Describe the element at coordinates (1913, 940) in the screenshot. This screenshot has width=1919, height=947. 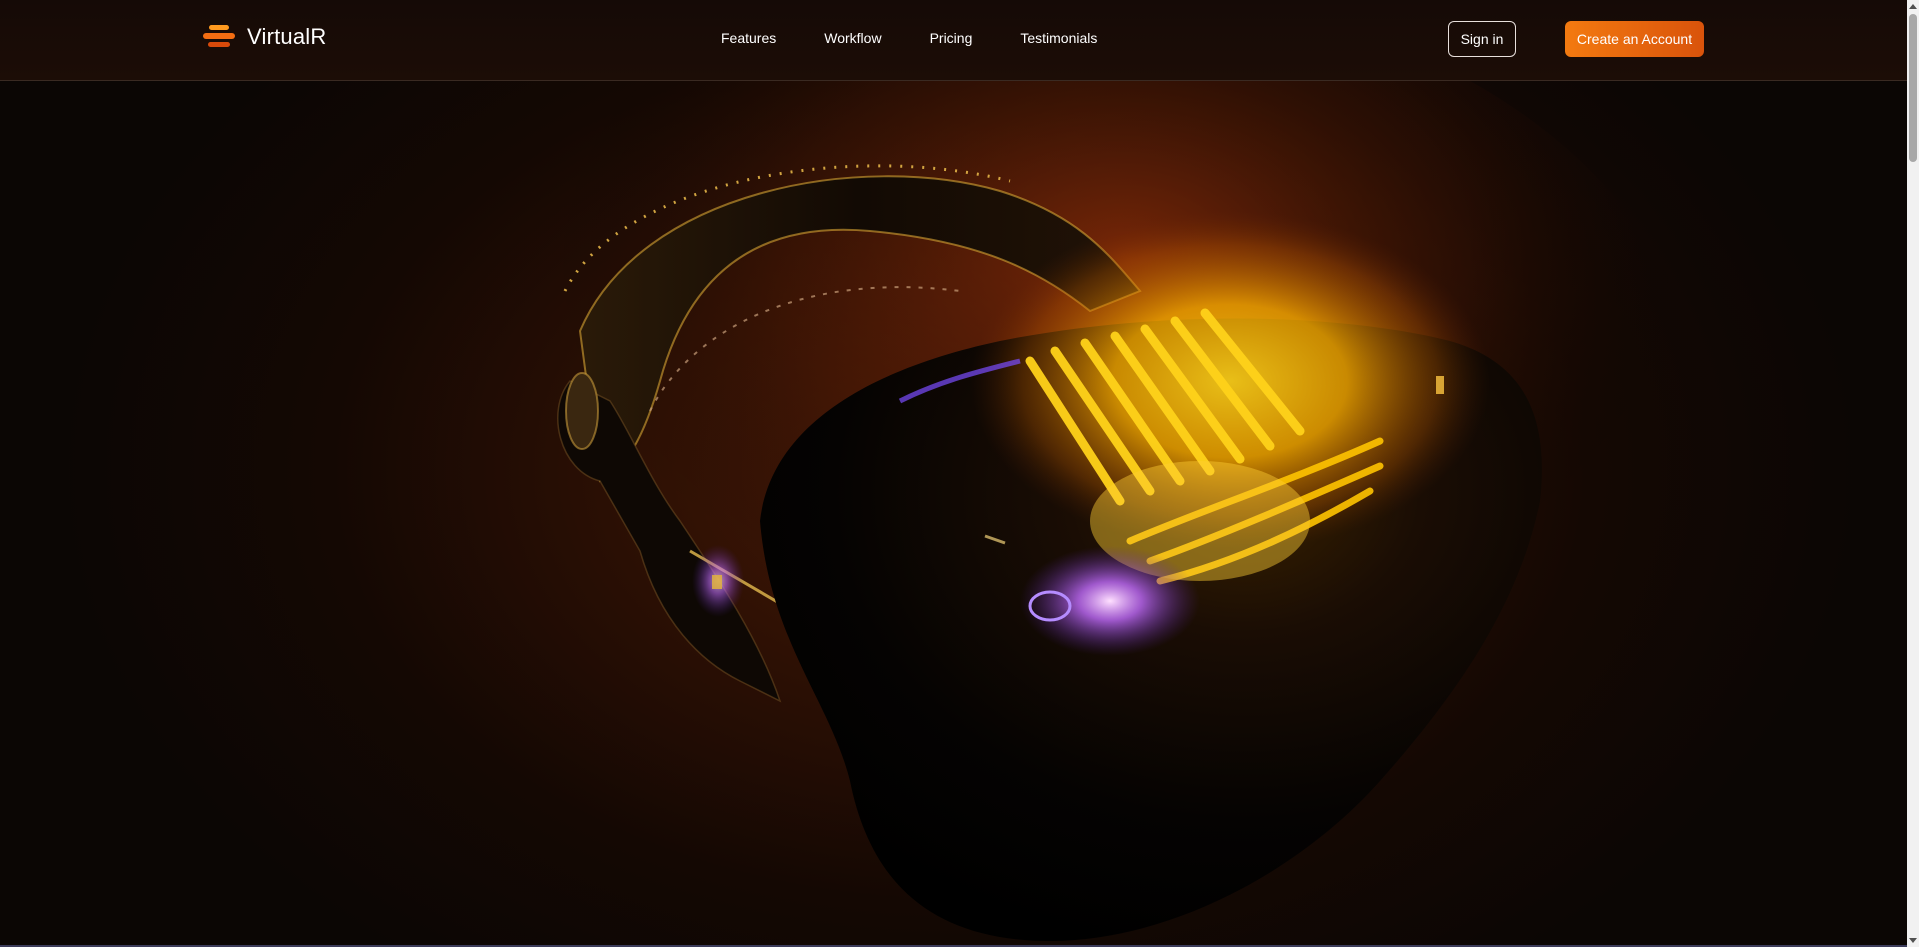
I see `scroll-down-arrow-icon` at that location.